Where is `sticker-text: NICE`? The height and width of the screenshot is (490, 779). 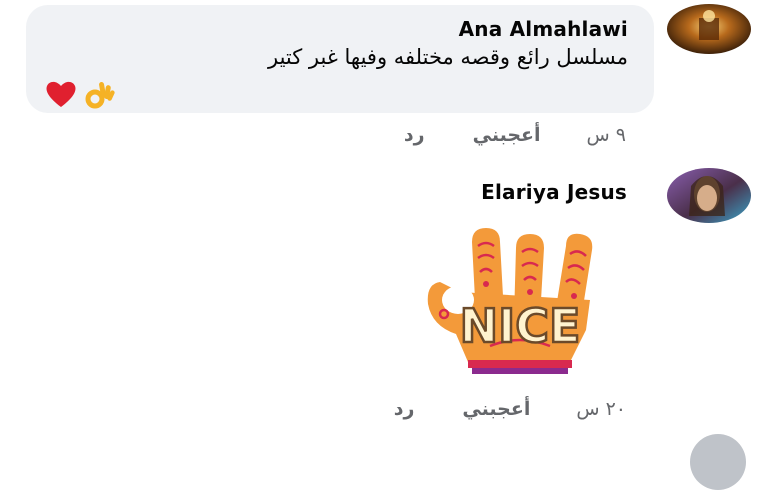
sticker-text: NICE is located at coordinates (520, 326).